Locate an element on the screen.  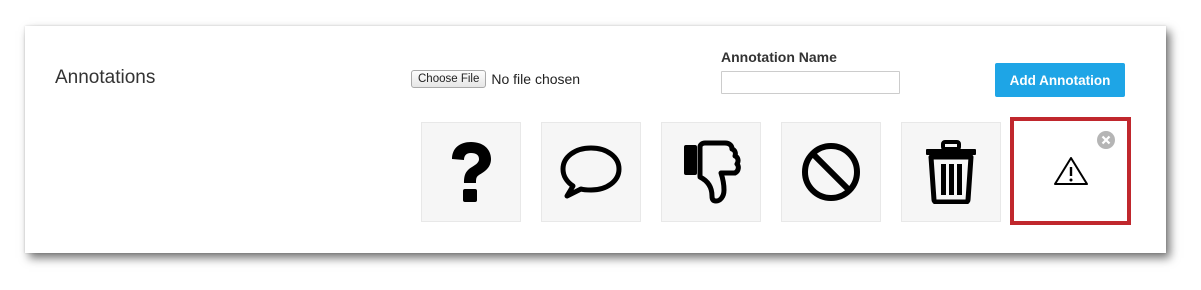
choose-file-button: Choose File is located at coordinates (449, 79).